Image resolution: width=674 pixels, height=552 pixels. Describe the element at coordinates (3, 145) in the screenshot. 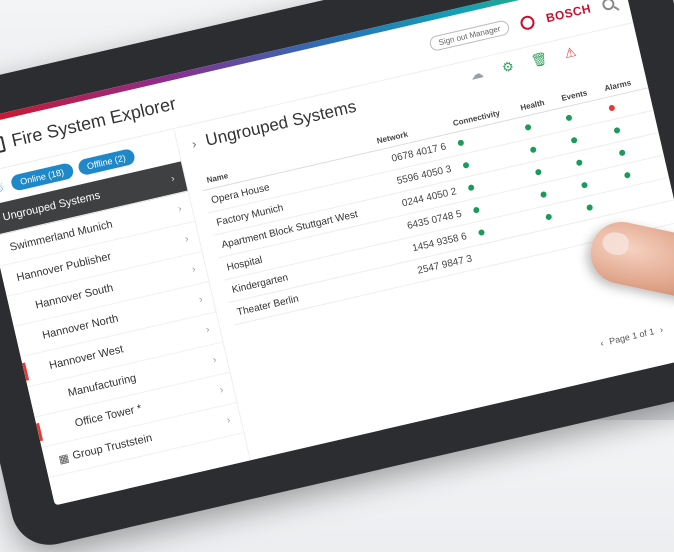

I see `app-logo-icon` at that location.